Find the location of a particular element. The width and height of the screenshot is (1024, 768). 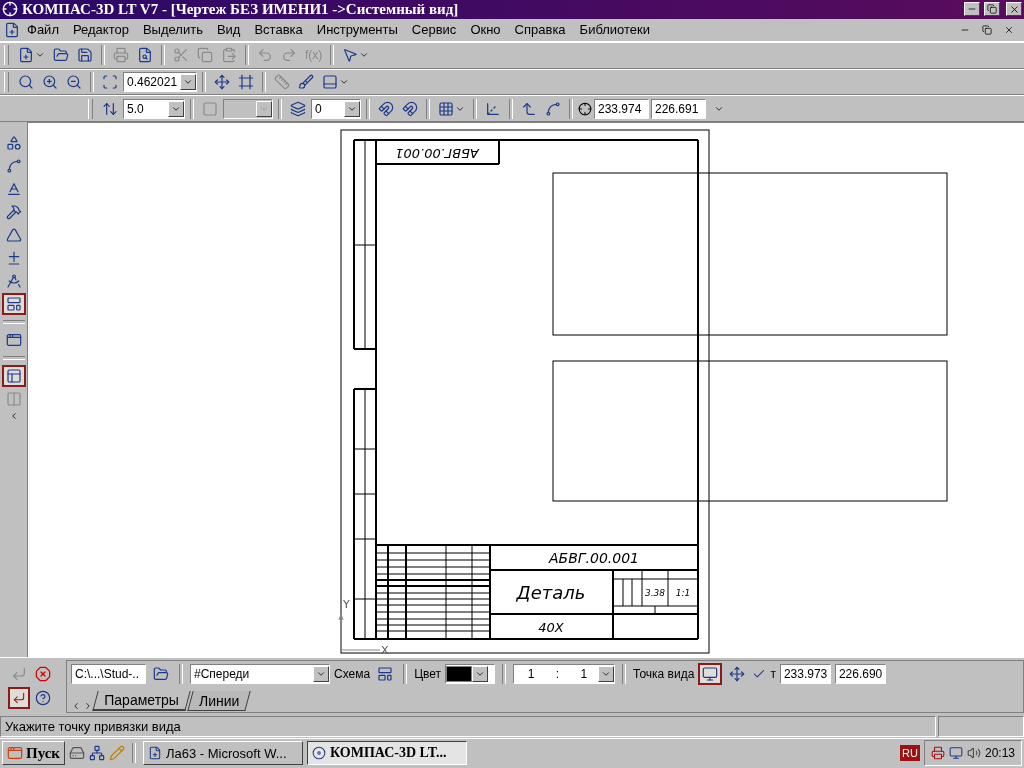

layer-combo: 0 is located at coordinates (336, 108).